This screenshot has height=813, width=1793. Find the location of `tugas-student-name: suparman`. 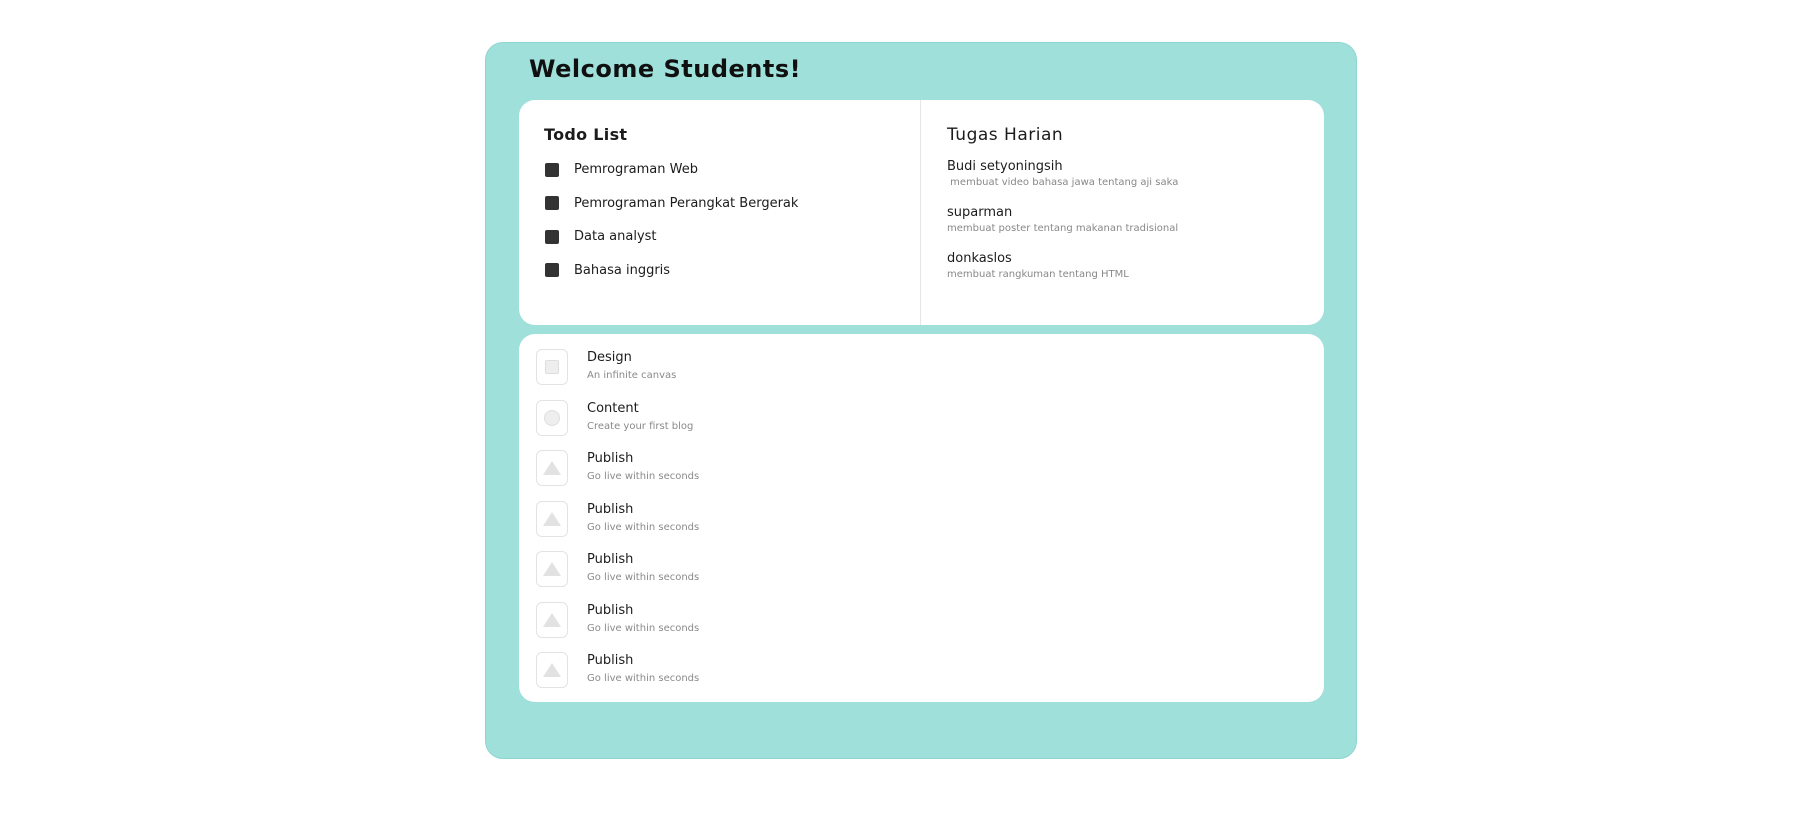

tugas-student-name: suparman is located at coordinates (980, 212).